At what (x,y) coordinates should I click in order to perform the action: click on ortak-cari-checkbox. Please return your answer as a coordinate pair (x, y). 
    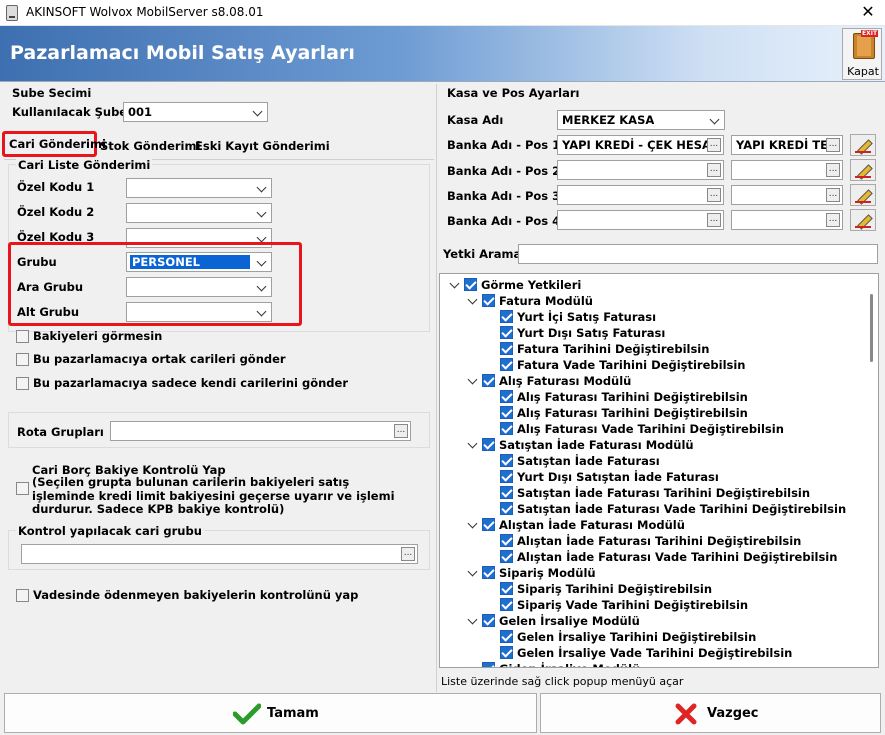
    Looking at the image, I should click on (22, 359).